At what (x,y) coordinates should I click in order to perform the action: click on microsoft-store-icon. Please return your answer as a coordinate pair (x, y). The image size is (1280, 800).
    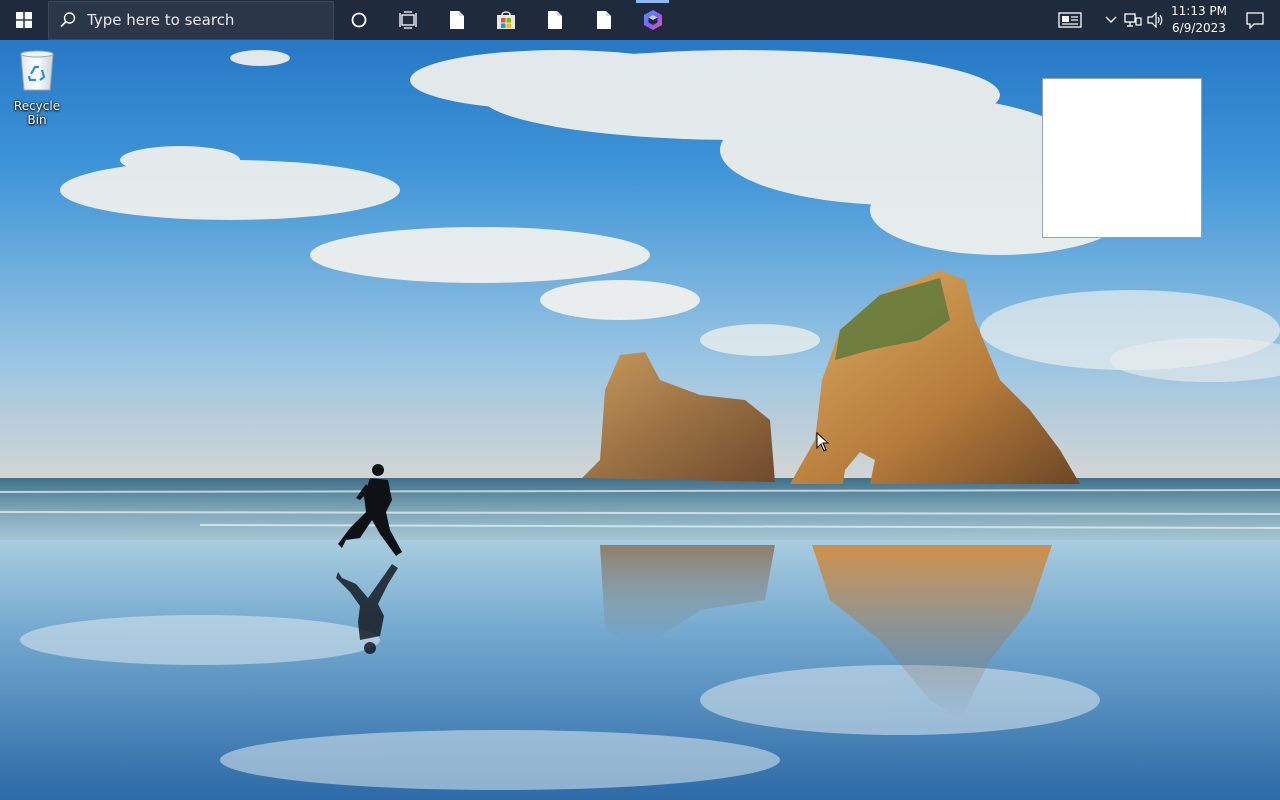
    Looking at the image, I should click on (505, 20).